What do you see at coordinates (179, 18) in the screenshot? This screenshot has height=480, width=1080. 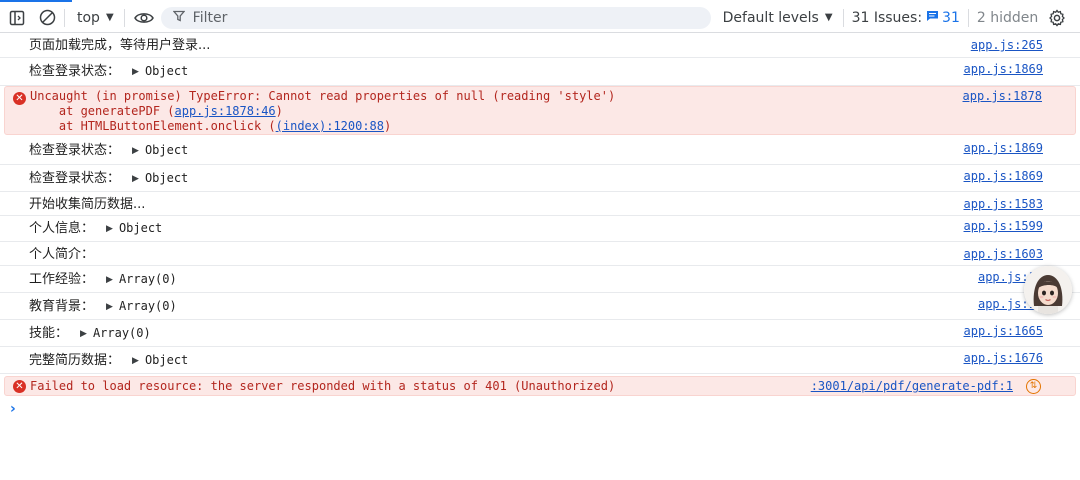 I see `filter-icon` at bounding box center [179, 18].